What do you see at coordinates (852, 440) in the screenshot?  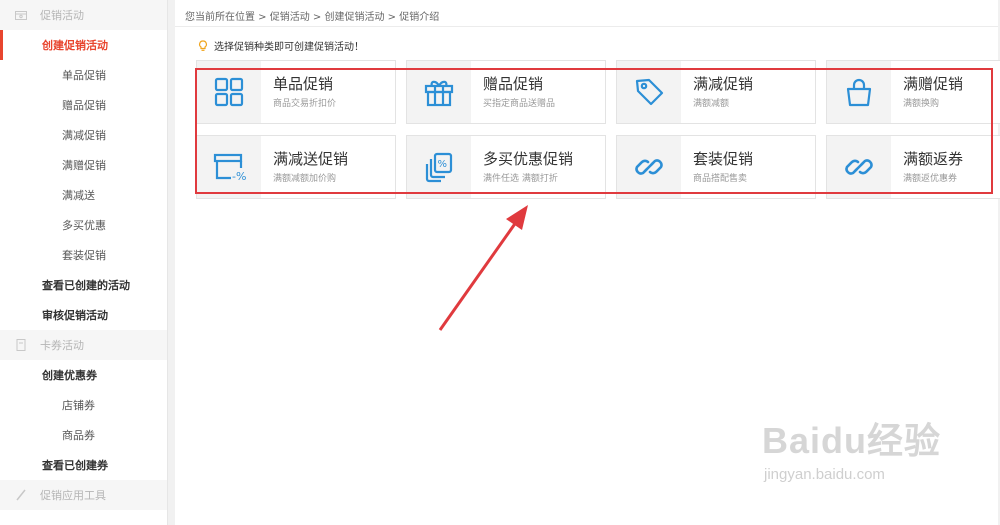 I see `watermark-logo: Baidu经验` at bounding box center [852, 440].